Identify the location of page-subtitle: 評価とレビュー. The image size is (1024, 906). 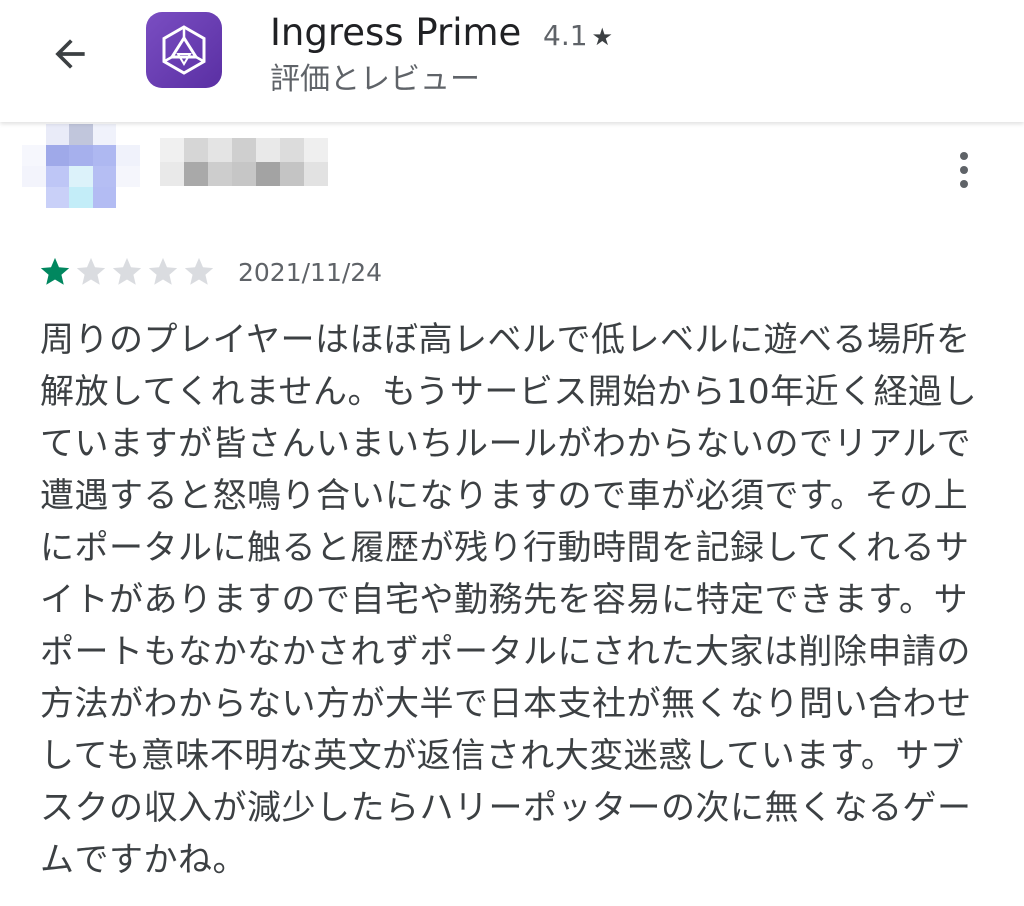
(375, 79).